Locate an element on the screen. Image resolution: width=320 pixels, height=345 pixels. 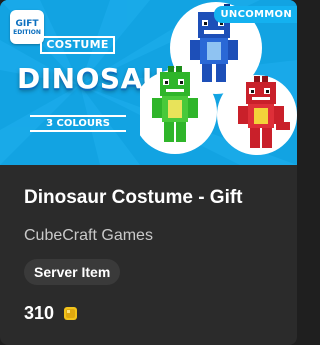
gift-edition-badge: GIFT EDITION is located at coordinates (27, 27).